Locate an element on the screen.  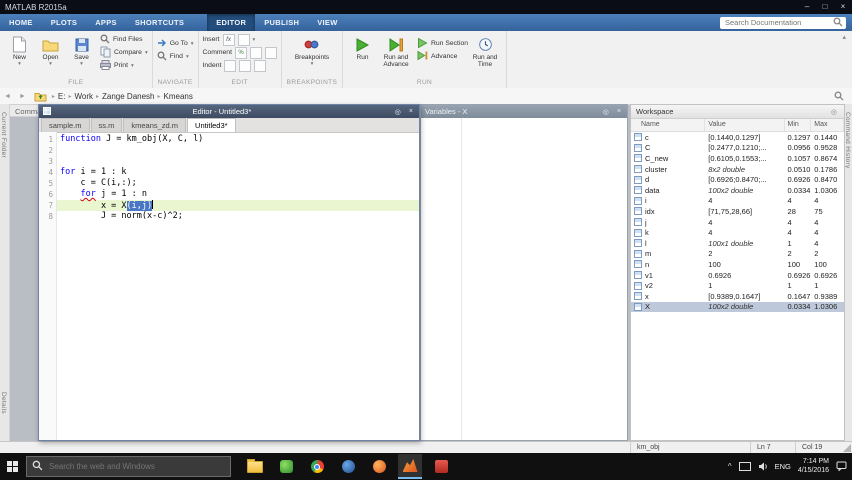
uncomment-icon is located at coordinates (255, 52).